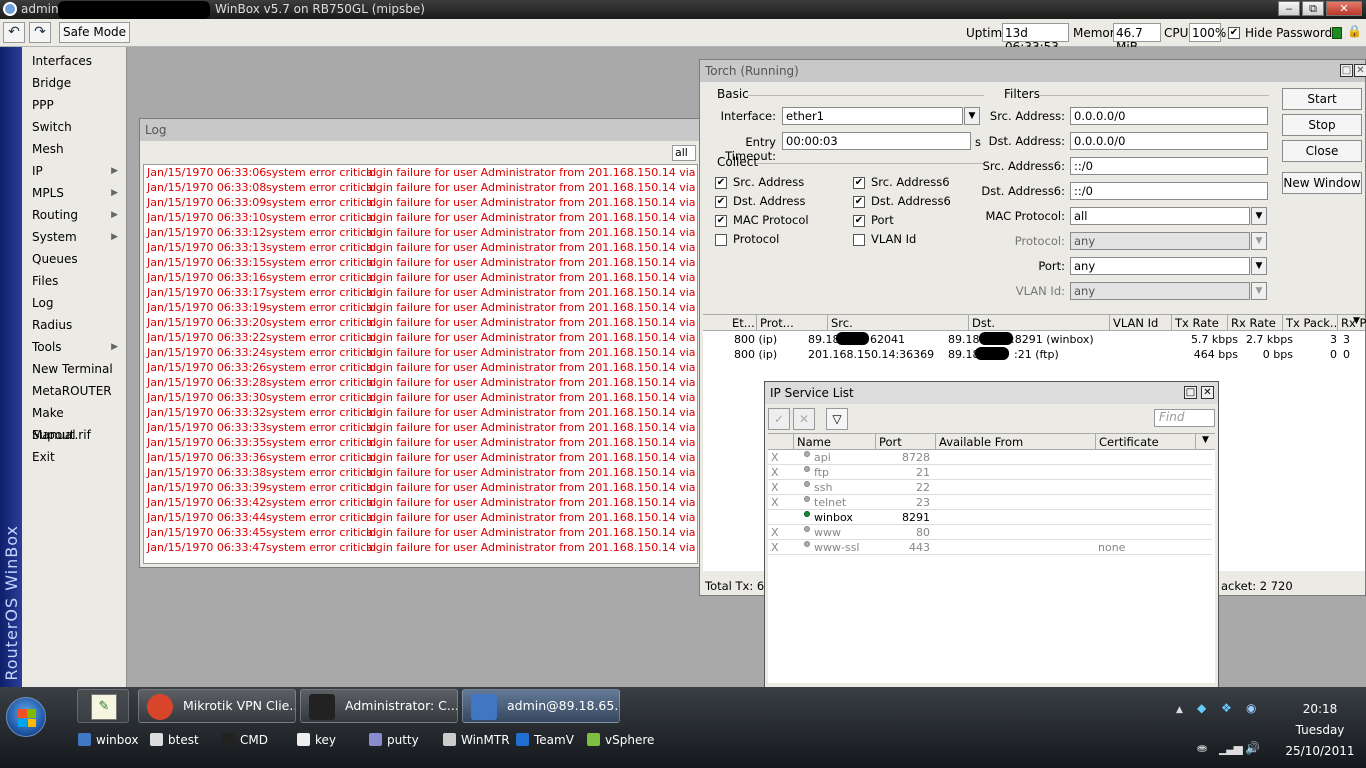  I want to click on system-clock: 20:18 Tuesday 25/10/2011, so click(1320, 730).